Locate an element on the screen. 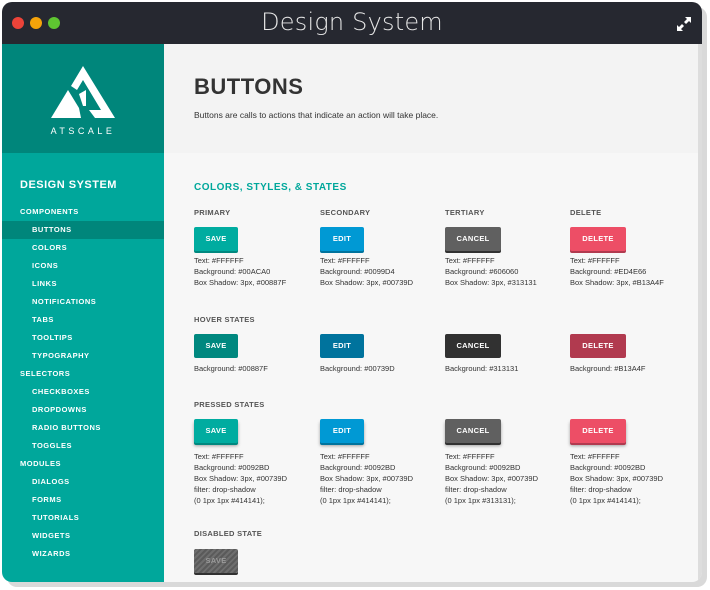 This screenshot has height=590, width=710. spec-line: Background: #313131 is located at coordinates (482, 368).